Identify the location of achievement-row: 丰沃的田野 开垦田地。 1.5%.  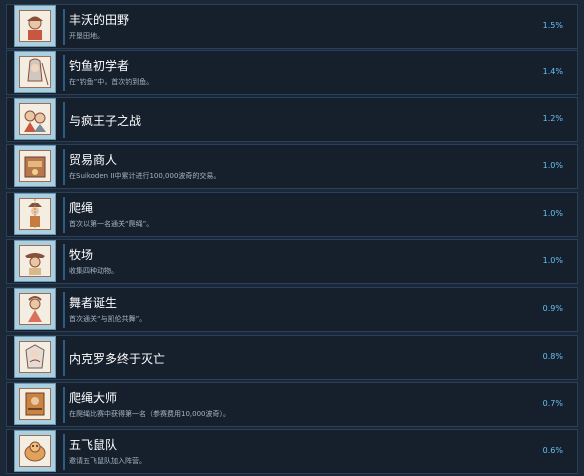
(292, 26).